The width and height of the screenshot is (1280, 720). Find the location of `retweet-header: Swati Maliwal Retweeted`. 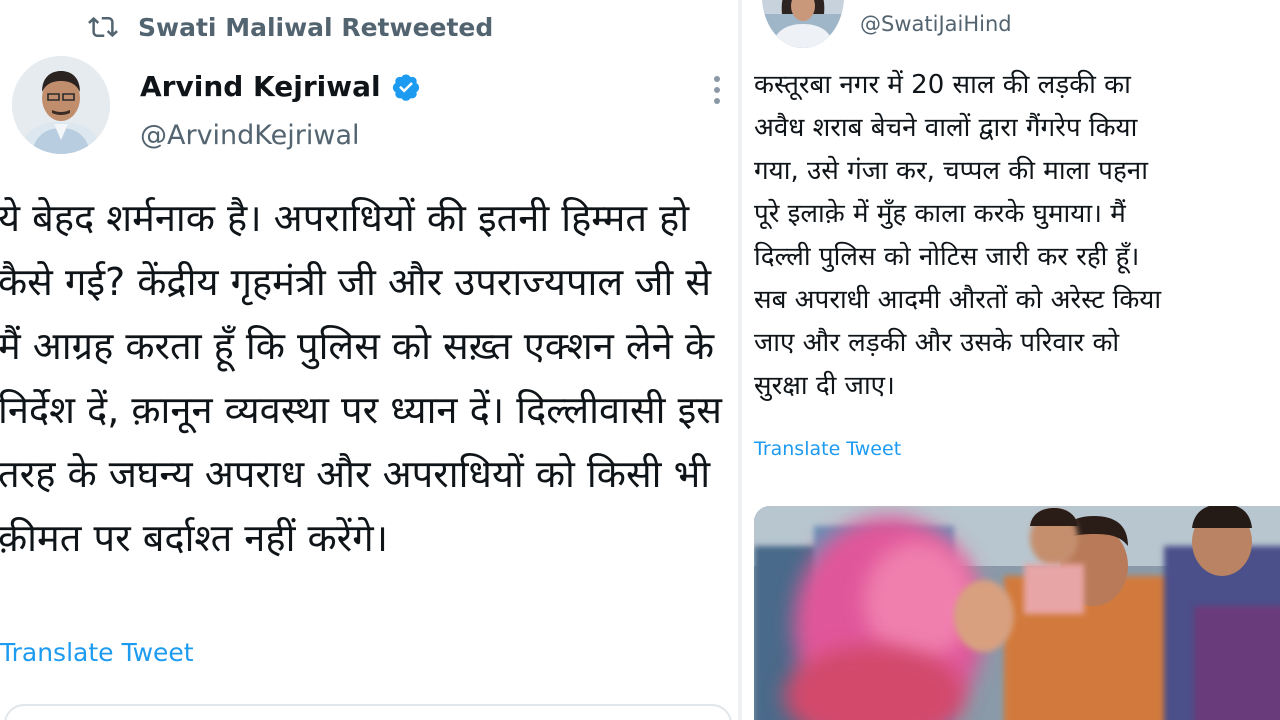

retweet-header: Swati Maliwal Retweeted is located at coordinates (290, 27).